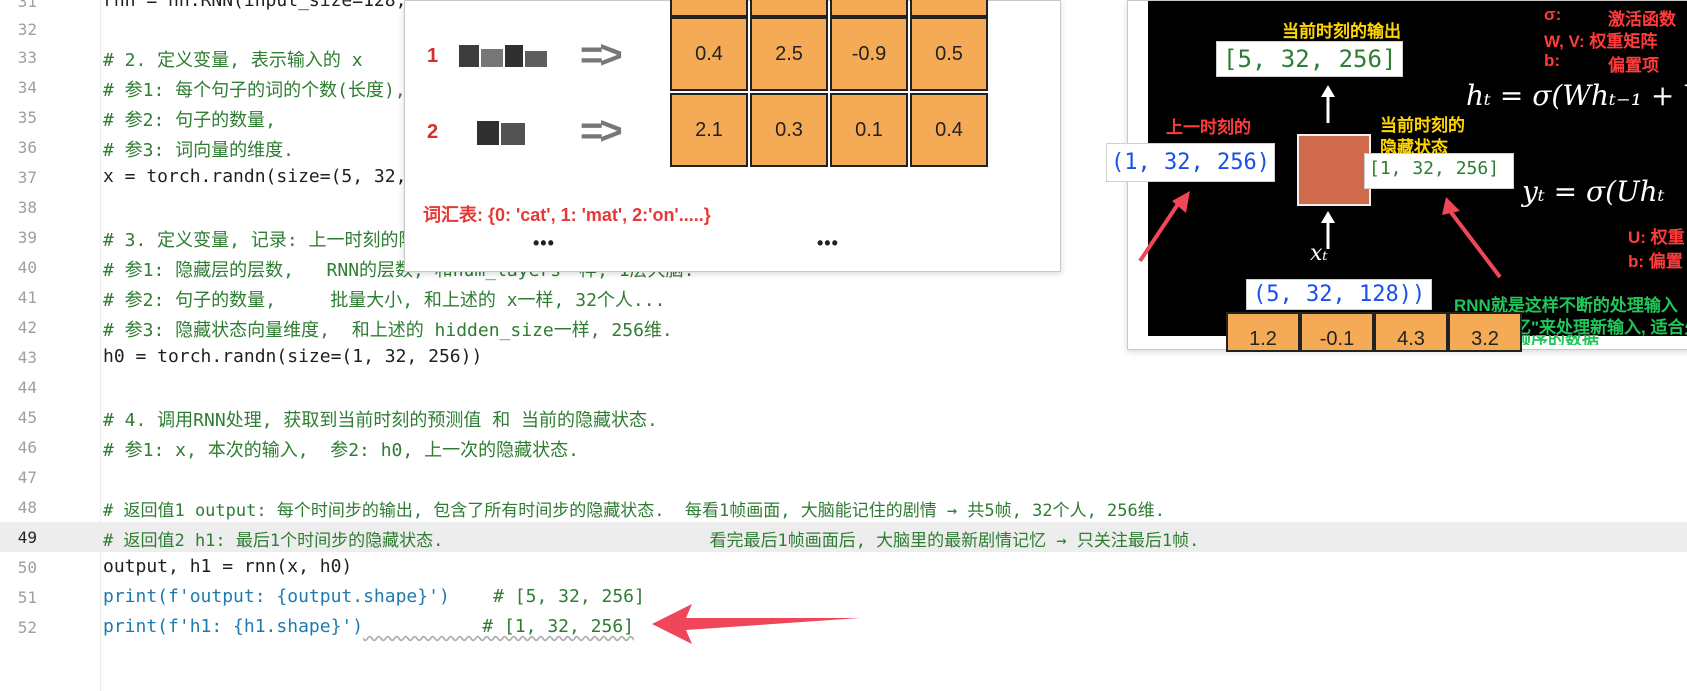 This screenshot has height=691, width=1687. What do you see at coordinates (260, 176) in the screenshot?
I see `code-text: x = torch.randn(size=(5, 32,` at bounding box center [260, 176].